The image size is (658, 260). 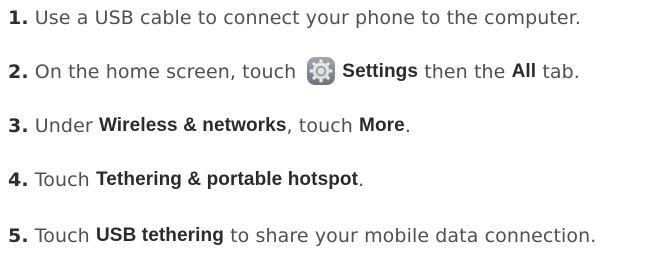 What do you see at coordinates (18, 236) in the screenshot?
I see `step-number: 5.` at bounding box center [18, 236].